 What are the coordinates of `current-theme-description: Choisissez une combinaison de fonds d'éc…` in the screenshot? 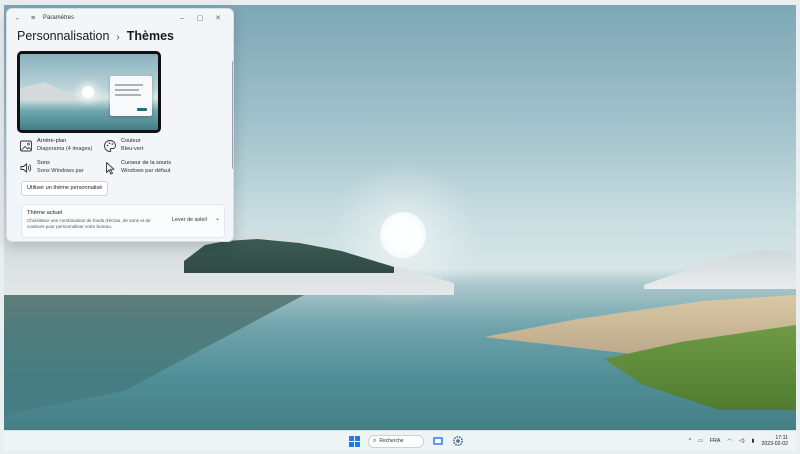 It's located at (89, 223).